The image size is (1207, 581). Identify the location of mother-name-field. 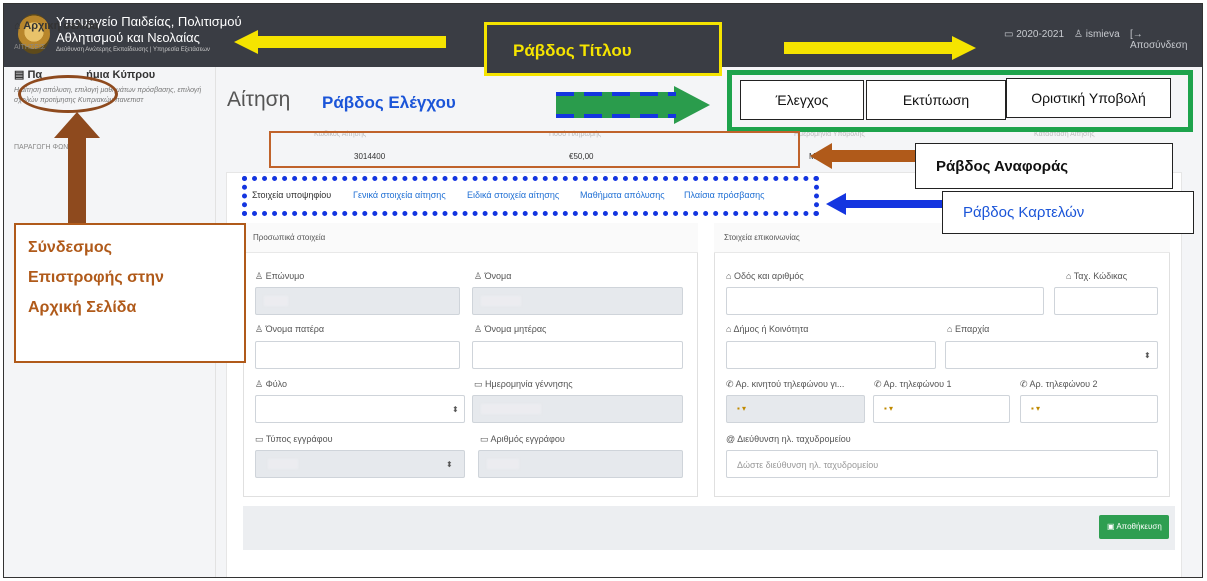
(577, 355).